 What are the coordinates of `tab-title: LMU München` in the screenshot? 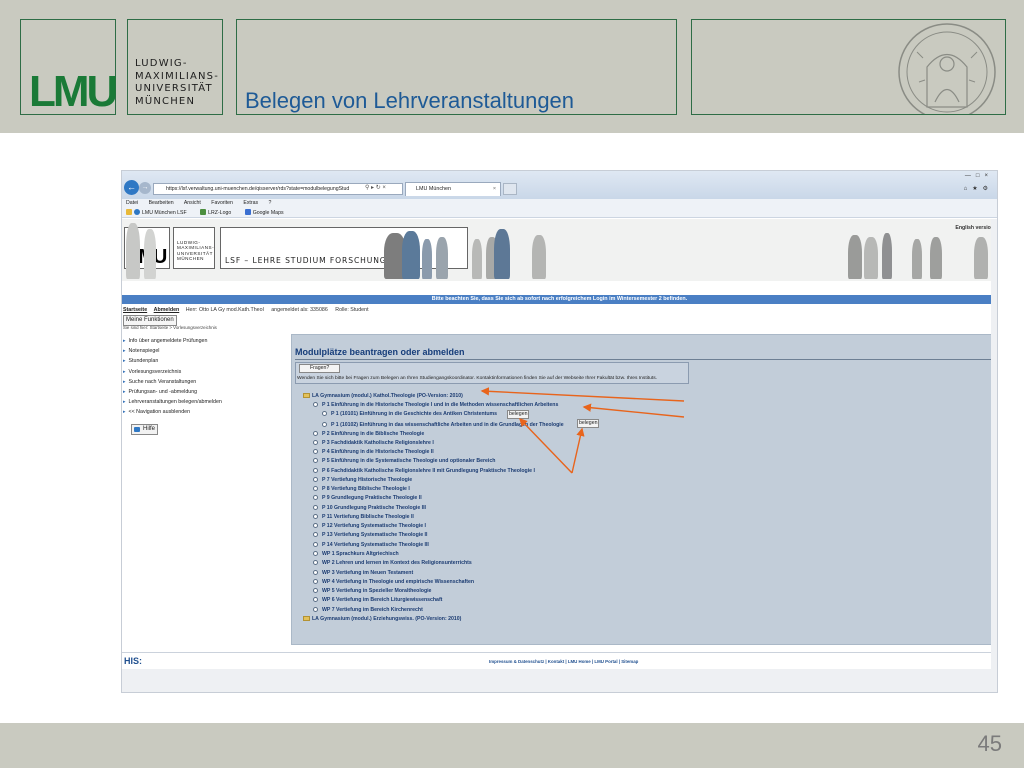 It's located at (434, 189).